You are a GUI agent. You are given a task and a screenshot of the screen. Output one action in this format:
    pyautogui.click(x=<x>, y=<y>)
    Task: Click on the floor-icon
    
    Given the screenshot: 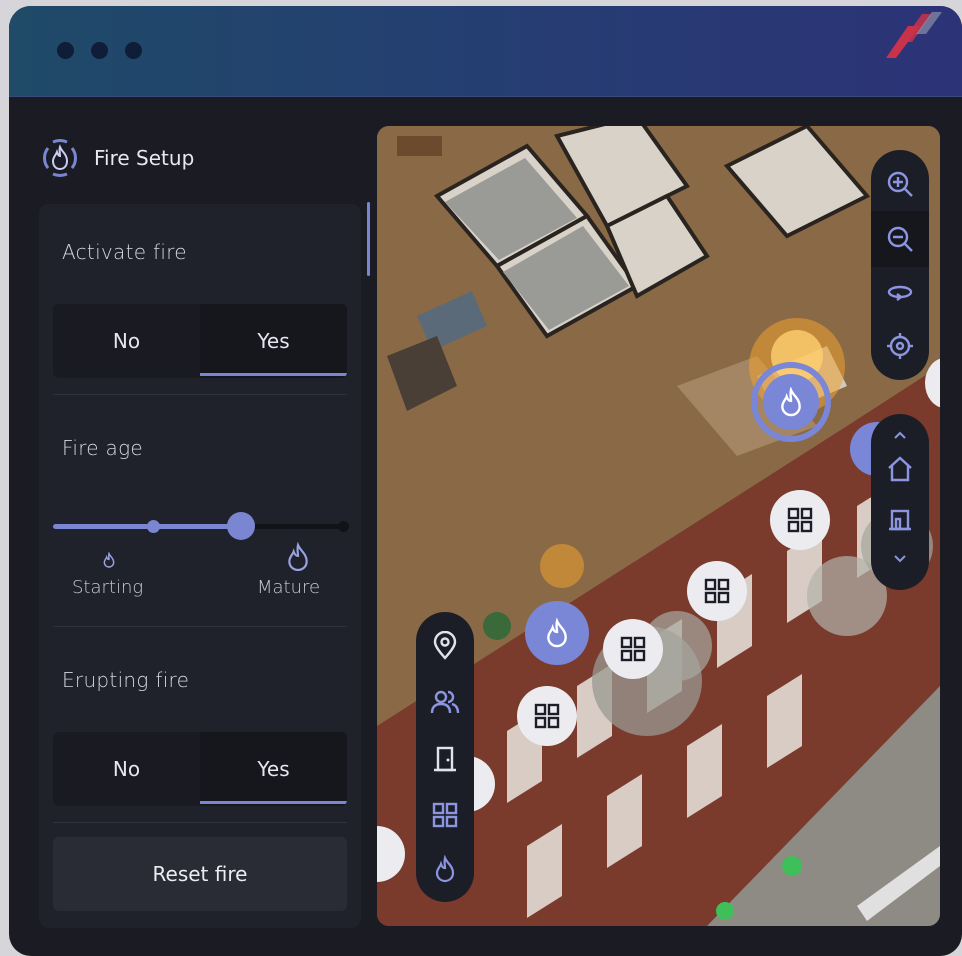 What is the action you would take?
    pyautogui.click(x=900, y=520)
    